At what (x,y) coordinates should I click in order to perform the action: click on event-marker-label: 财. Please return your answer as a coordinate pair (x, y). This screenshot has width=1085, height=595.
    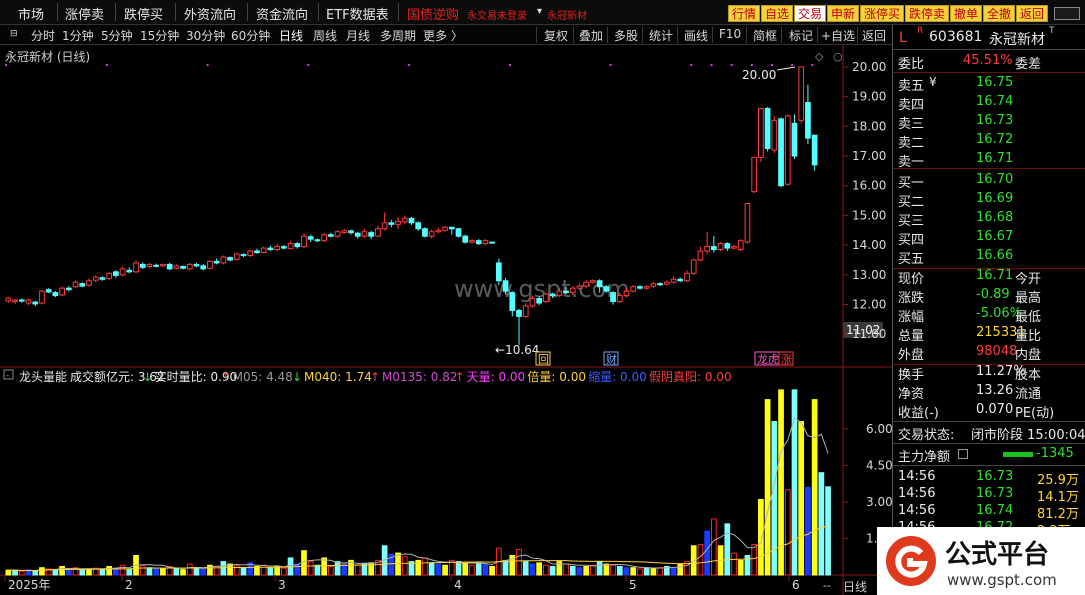
    Looking at the image, I should click on (611, 359).